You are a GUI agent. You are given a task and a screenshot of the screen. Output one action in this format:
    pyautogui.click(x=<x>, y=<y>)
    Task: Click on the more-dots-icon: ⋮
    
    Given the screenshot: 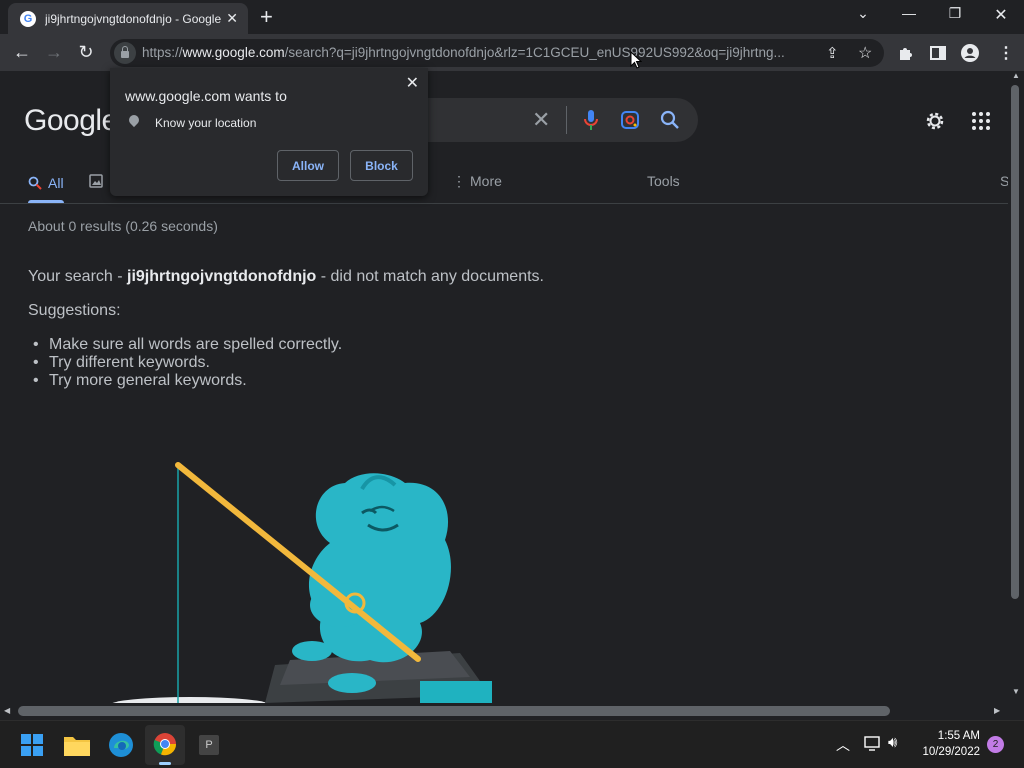 What is the action you would take?
    pyautogui.click(x=459, y=181)
    